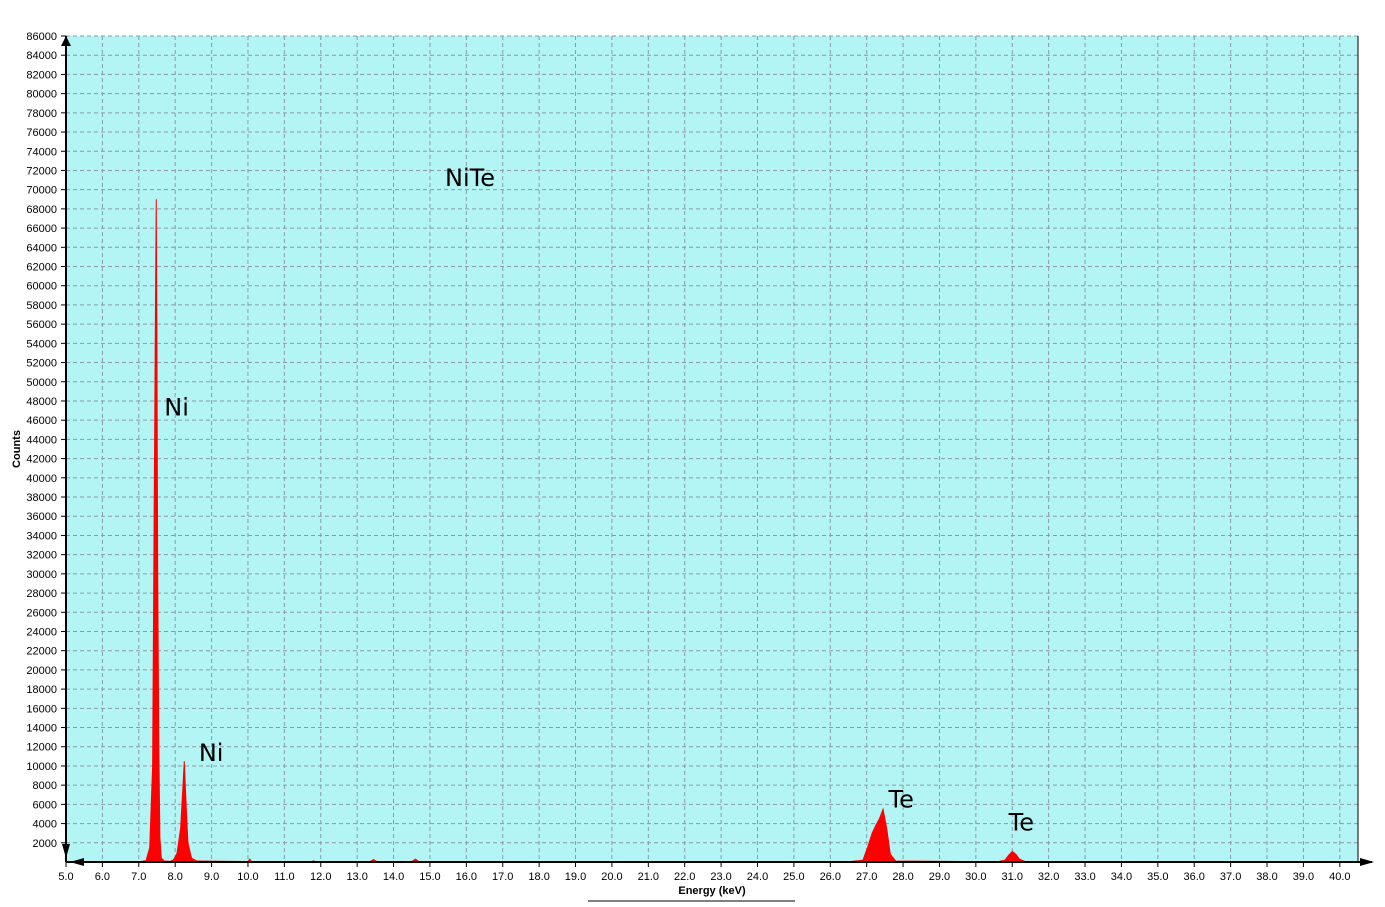  What do you see at coordinates (538, 877) in the screenshot?
I see `x-tick-label: 18.0` at bounding box center [538, 877].